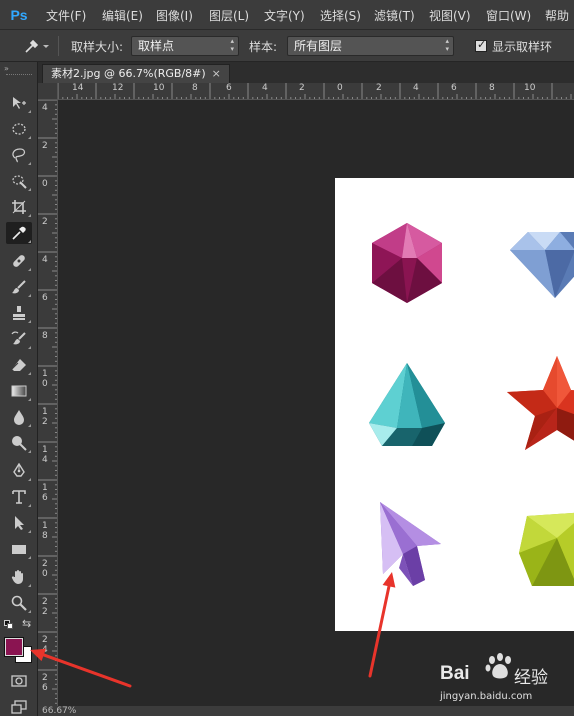 Image resolution: width=574 pixels, height=716 pixels. I want to click on menu-select: 选择(S), so click(340, 15).